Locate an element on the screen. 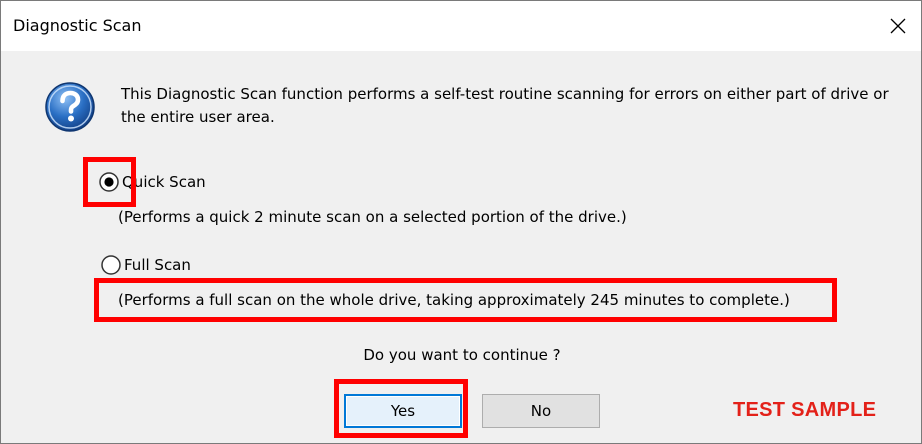 The height and width of the screenshot is (444, 922). full-scan-option: Full Scan is located at coordinates (145, 265).